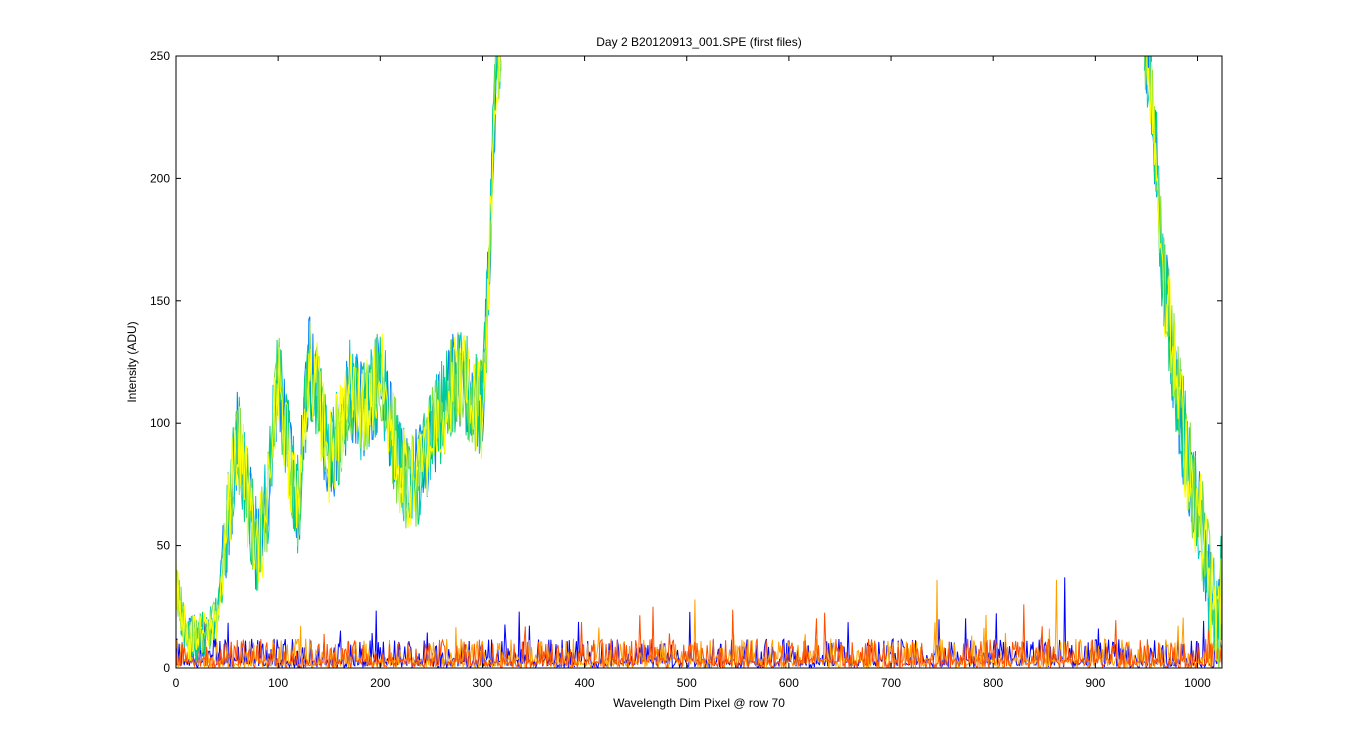  Describe the element at coordinates (160, 178) in the screenshot. I see `y-tick-label: 200` at that location.